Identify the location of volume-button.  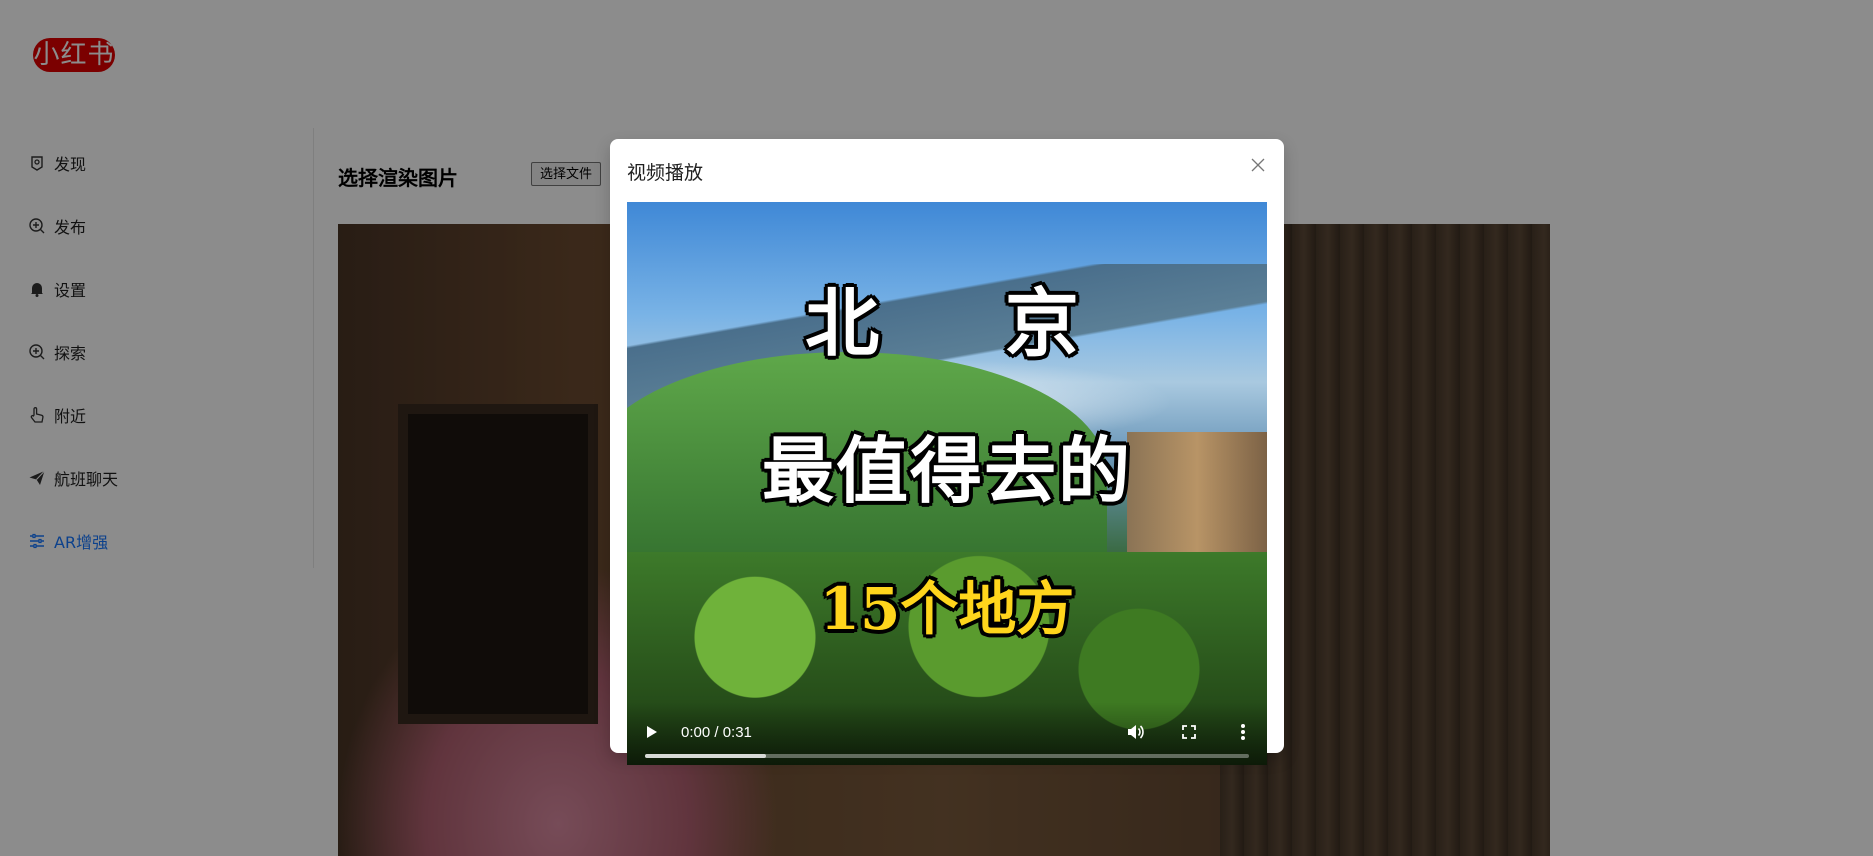
(1135, 732).